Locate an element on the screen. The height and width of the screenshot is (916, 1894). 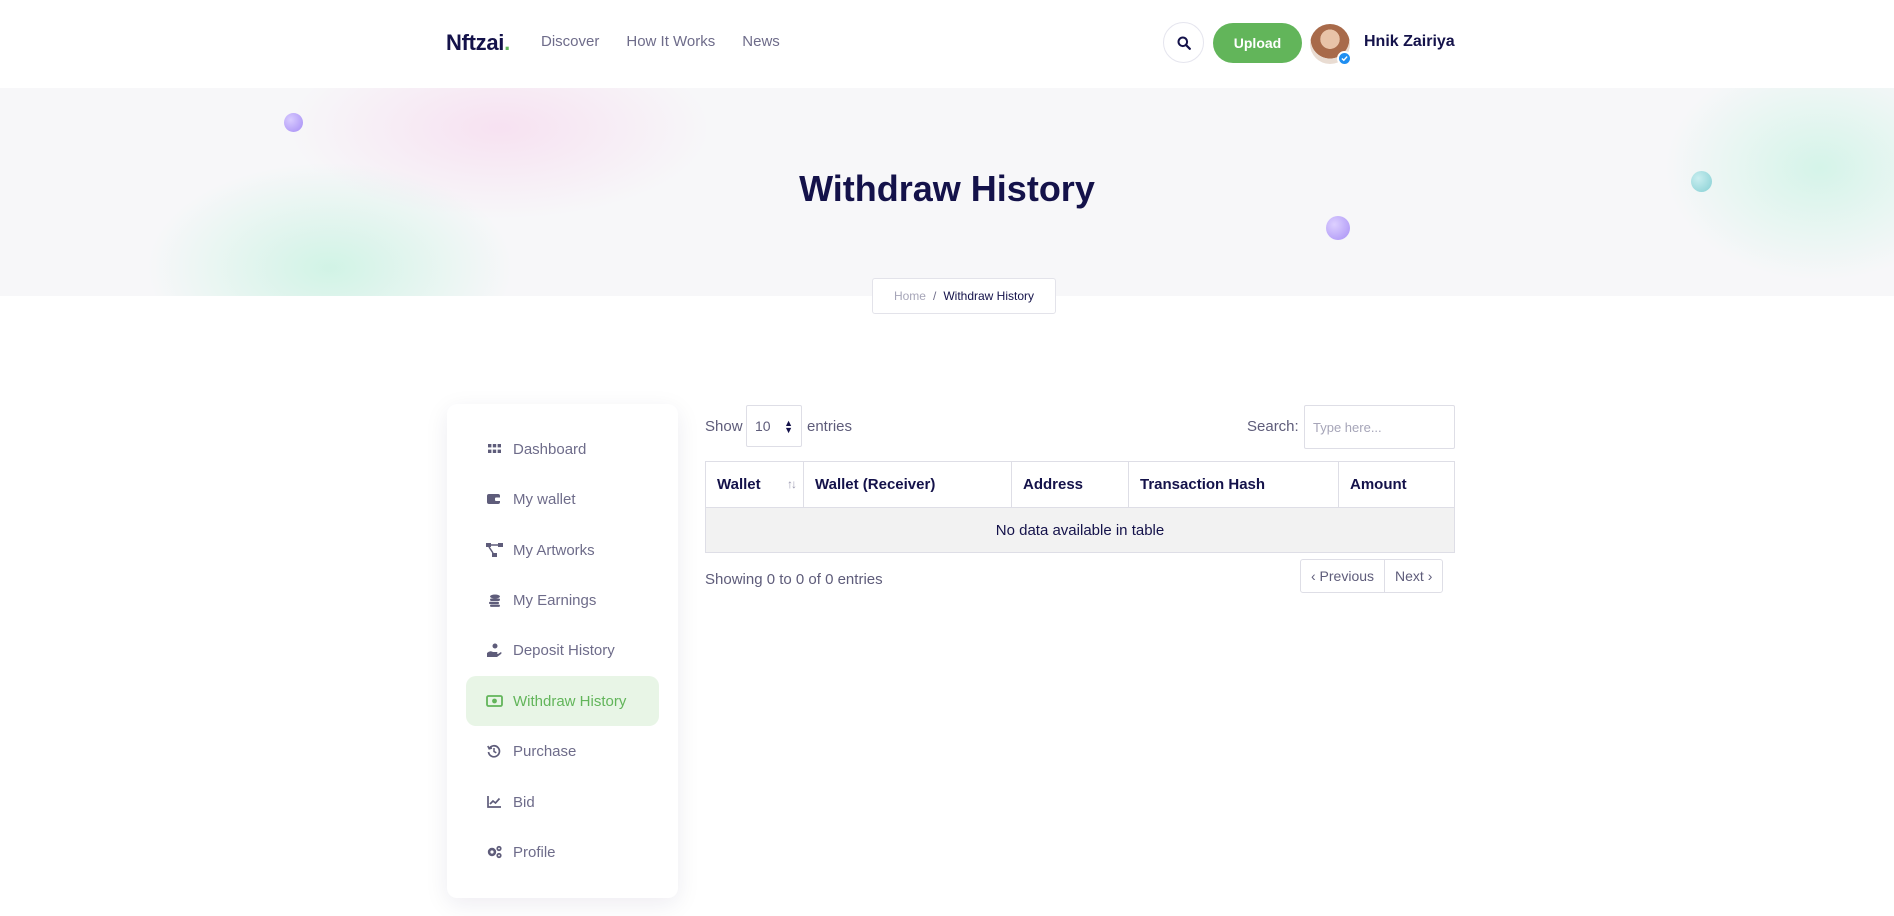
sidebar-item-withdraw-history: Withdraw History is located at coordinates (562, 701).